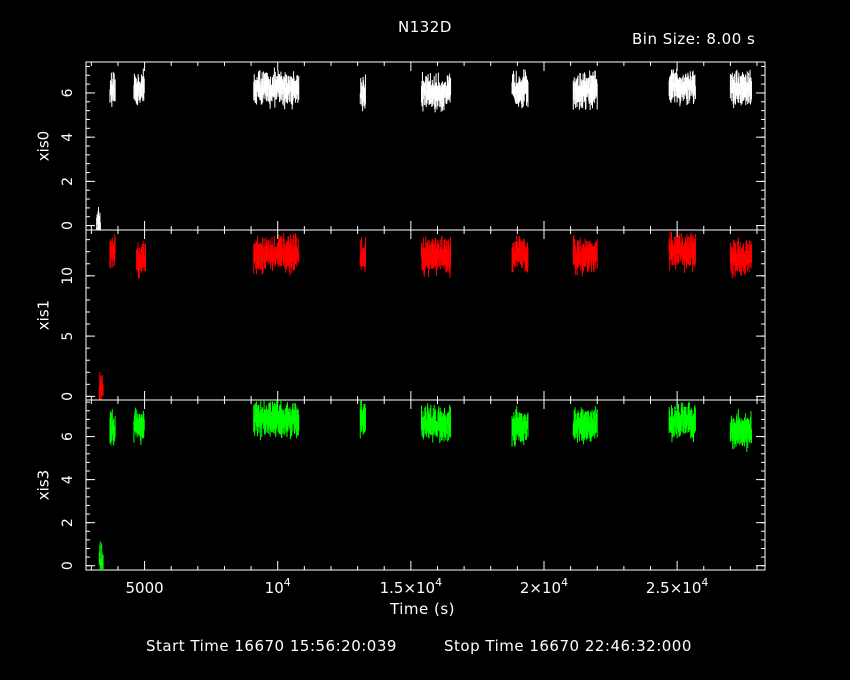 The height and width of the screenshot is (680, 850). Describe the element at coordinates (568, 646) in the screenshot. I see `stop-time: Stop Time 16670 22:46:32:000` at that location.